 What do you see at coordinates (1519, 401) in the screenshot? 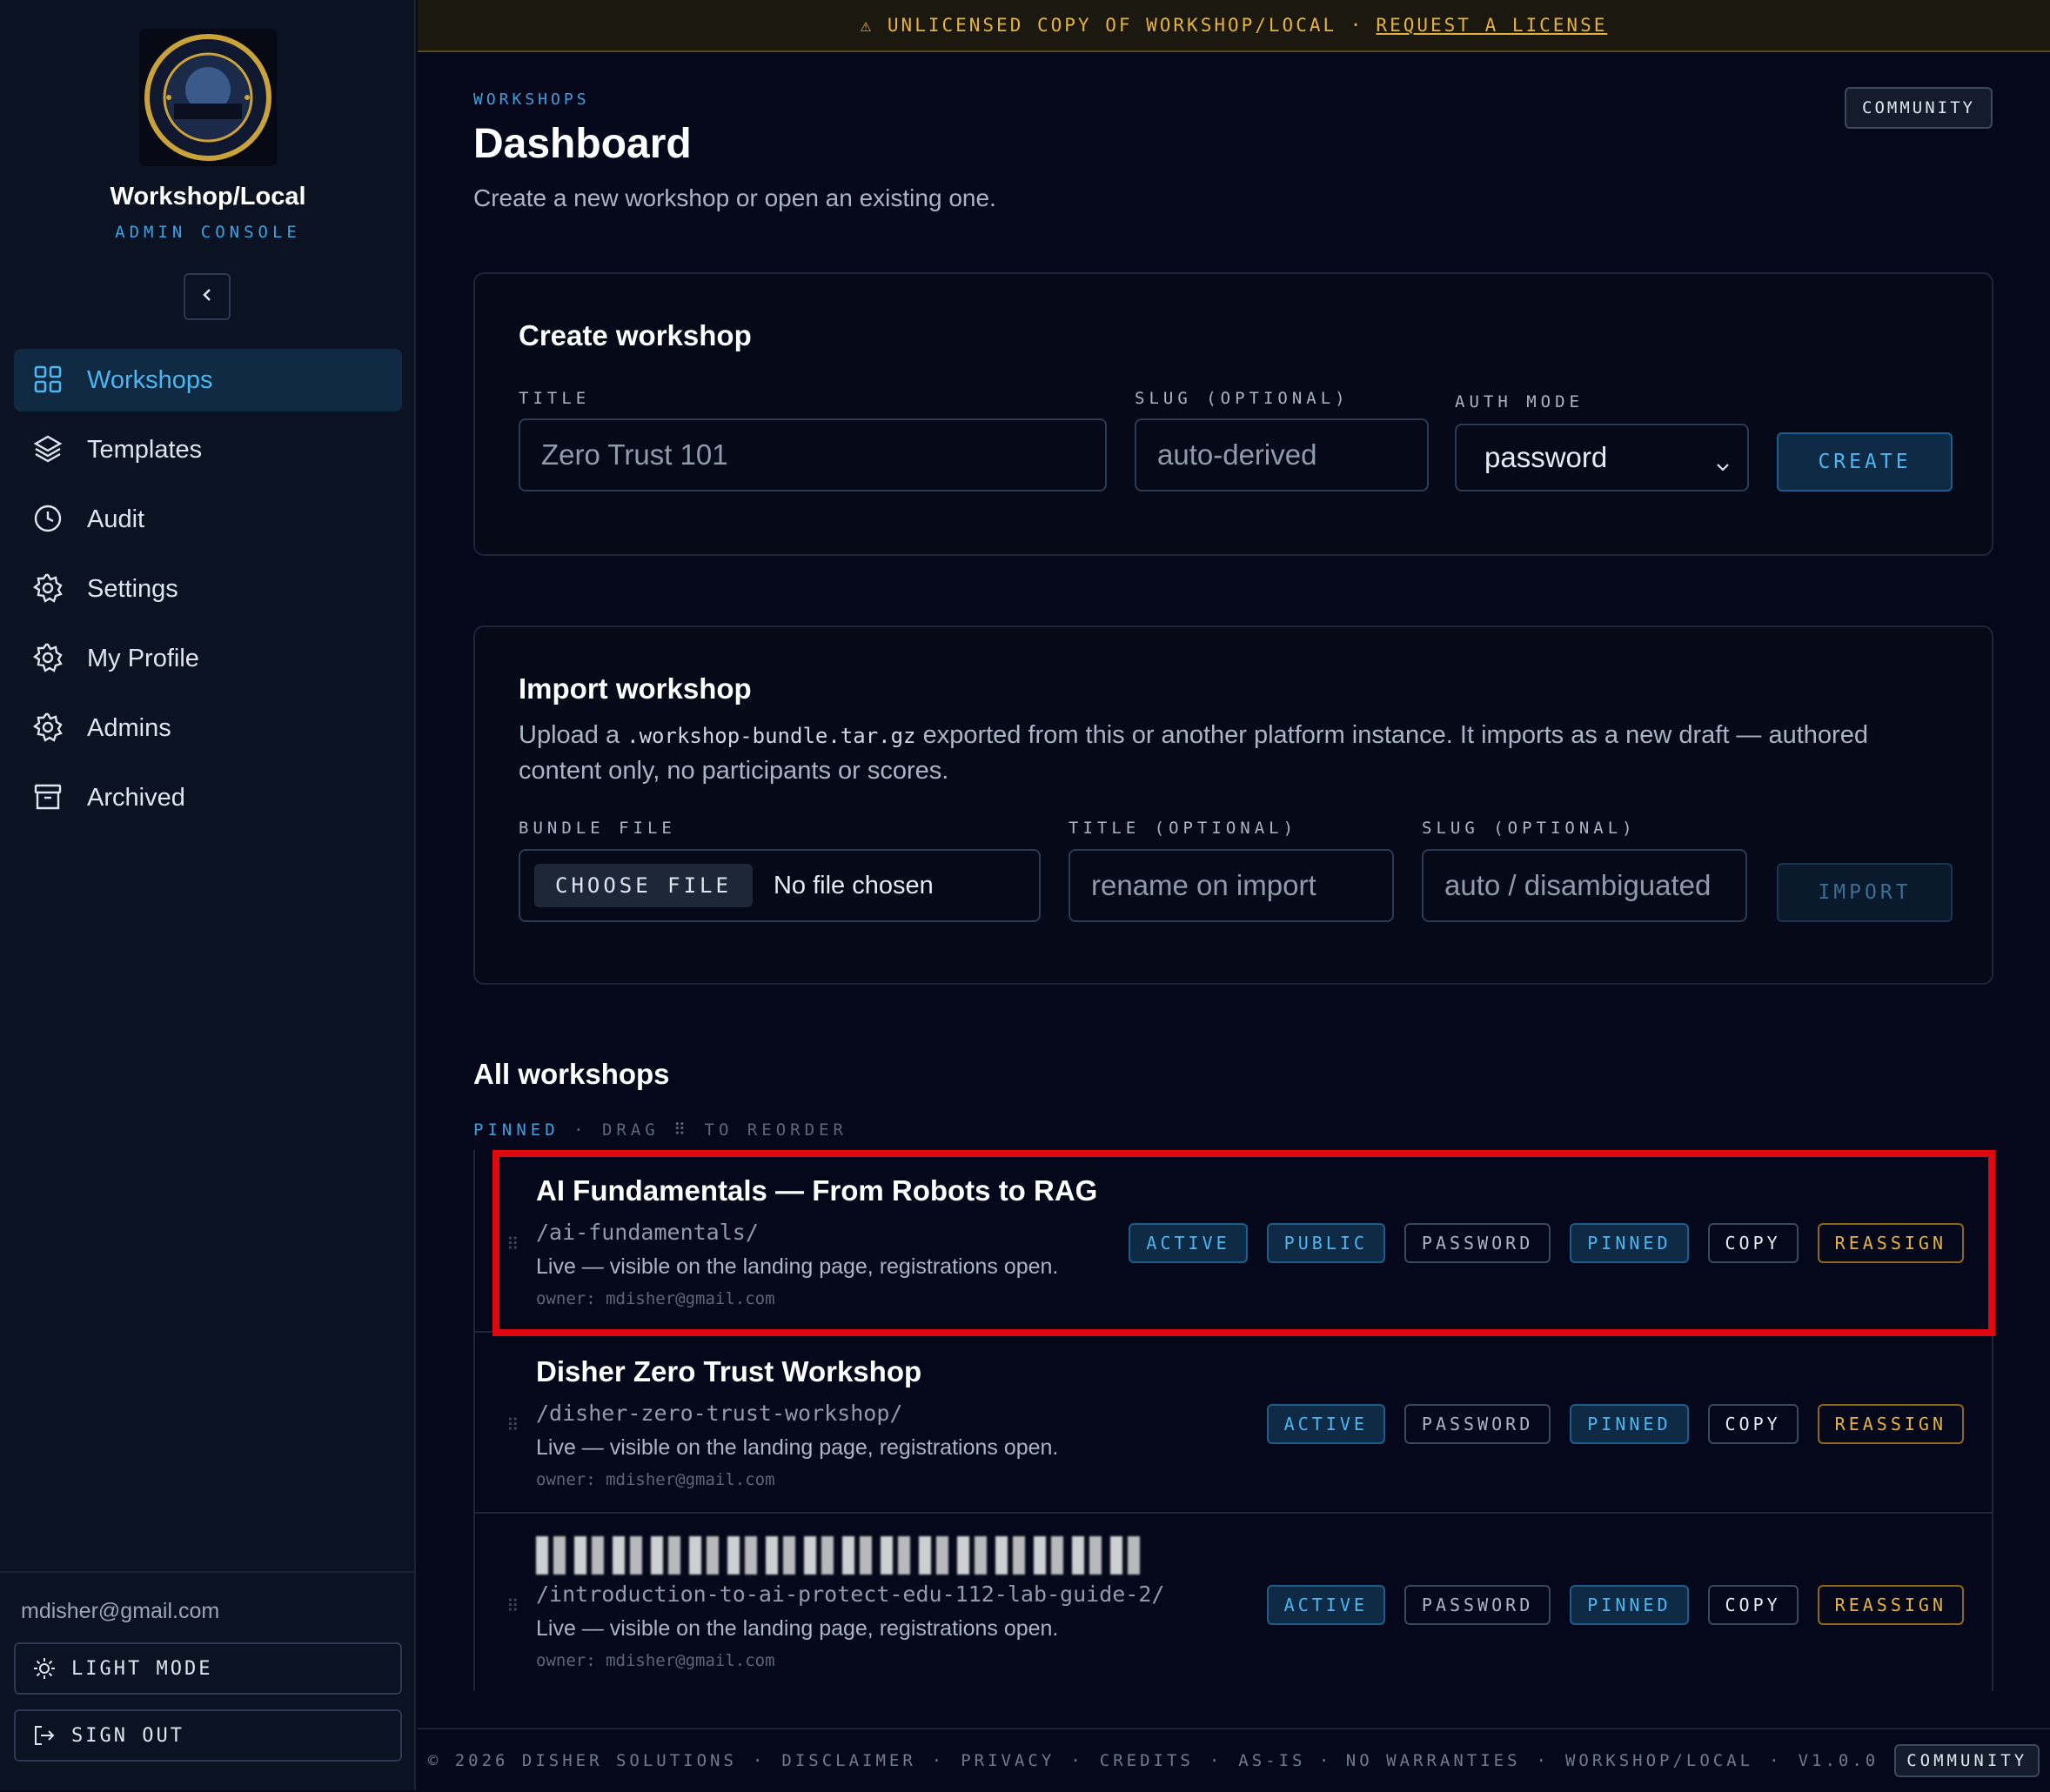
I see `auth-mode-label: AUTH MODE` at bounding box center [1519, 401].